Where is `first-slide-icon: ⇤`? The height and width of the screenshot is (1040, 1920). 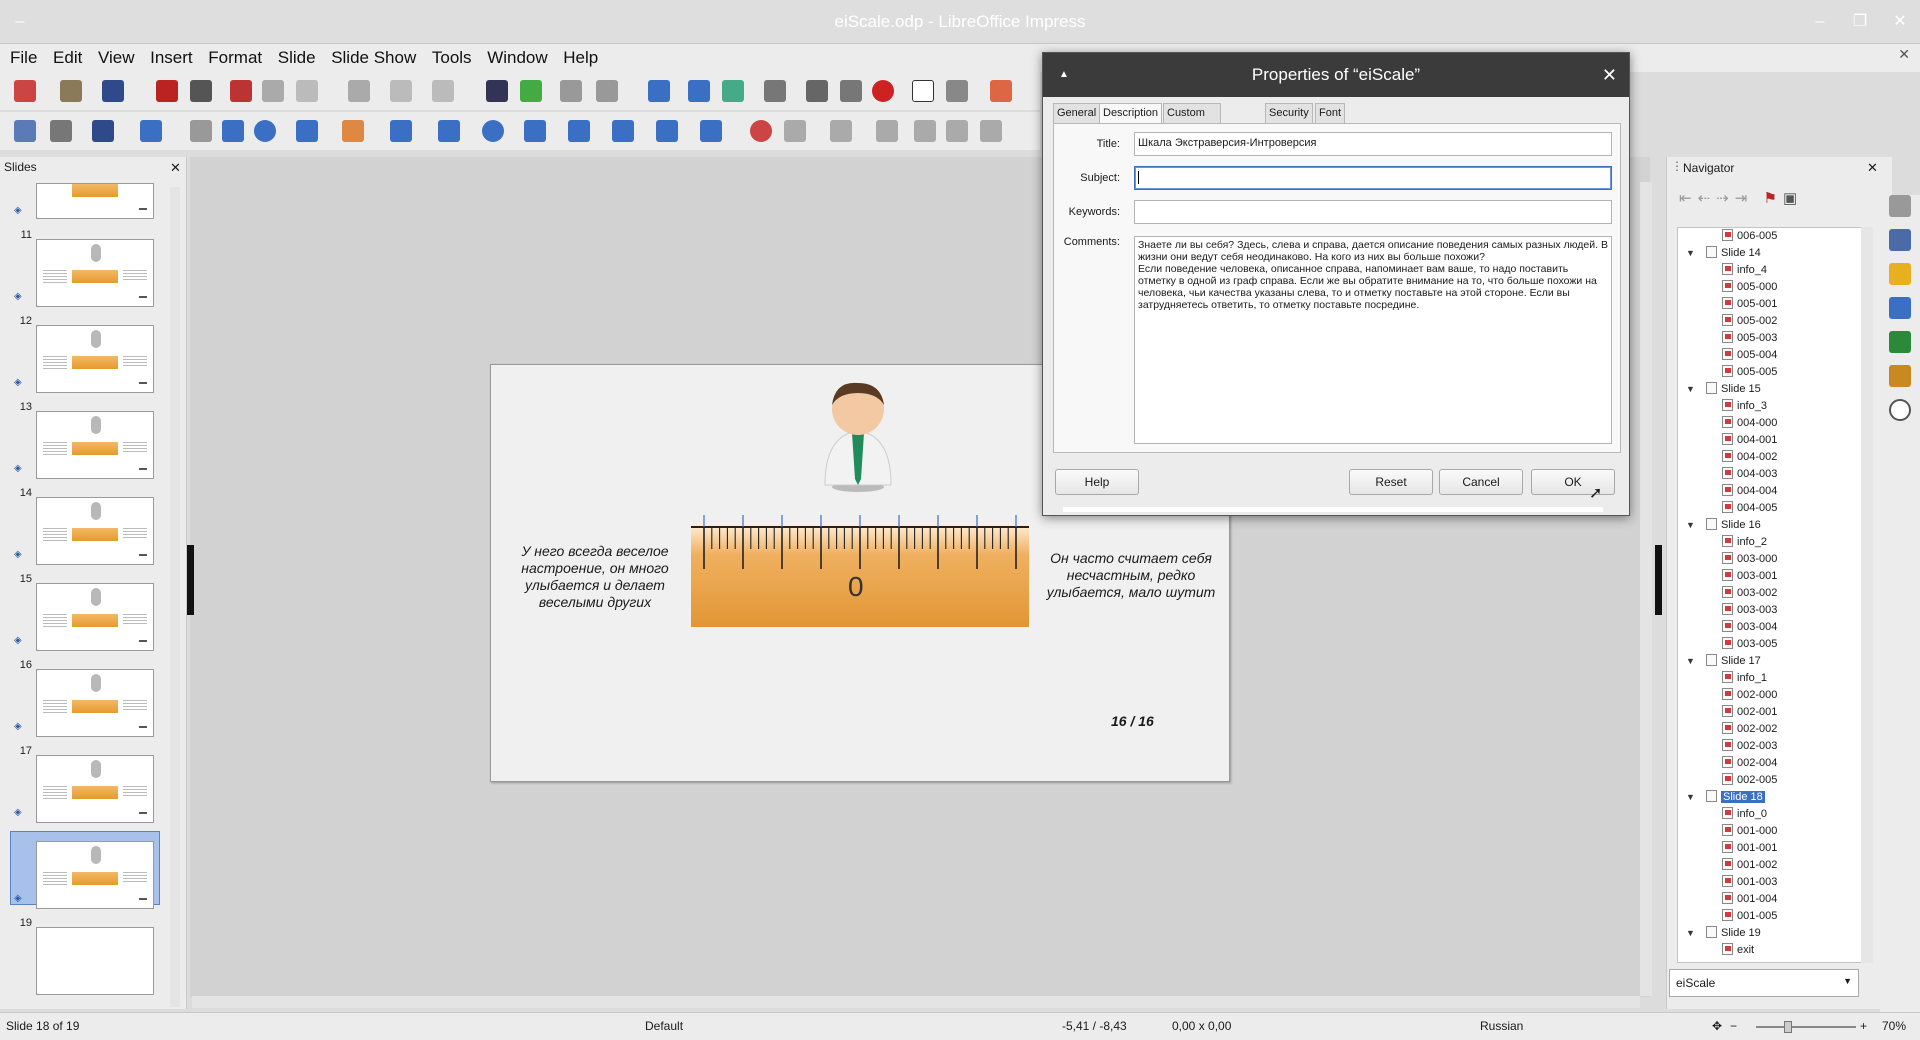
first-slide-icon: ⇤ is located at coordinates (1688, 198).